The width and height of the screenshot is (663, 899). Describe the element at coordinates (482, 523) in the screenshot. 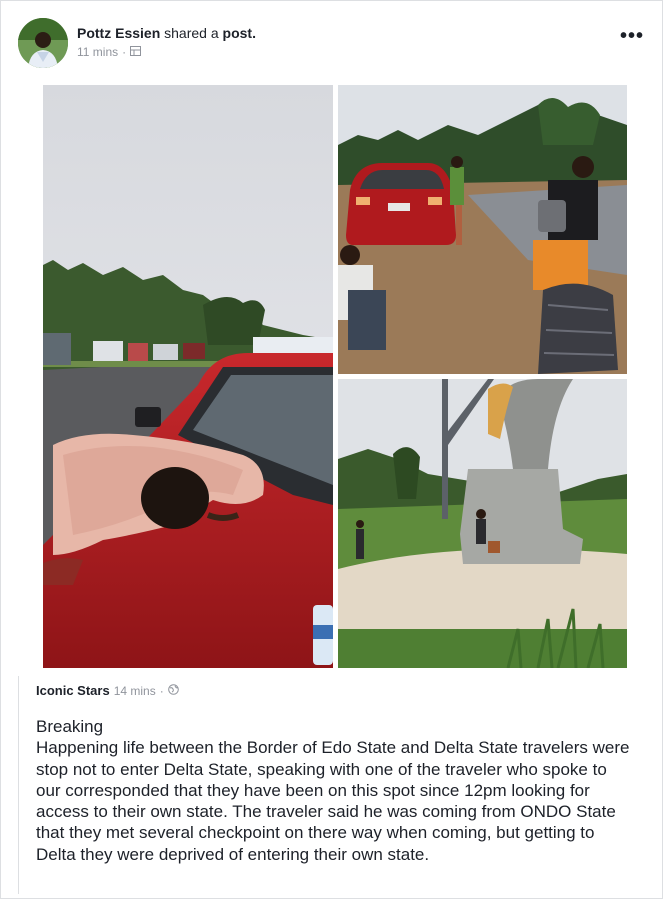

I see `photo-border-monument` at that location.